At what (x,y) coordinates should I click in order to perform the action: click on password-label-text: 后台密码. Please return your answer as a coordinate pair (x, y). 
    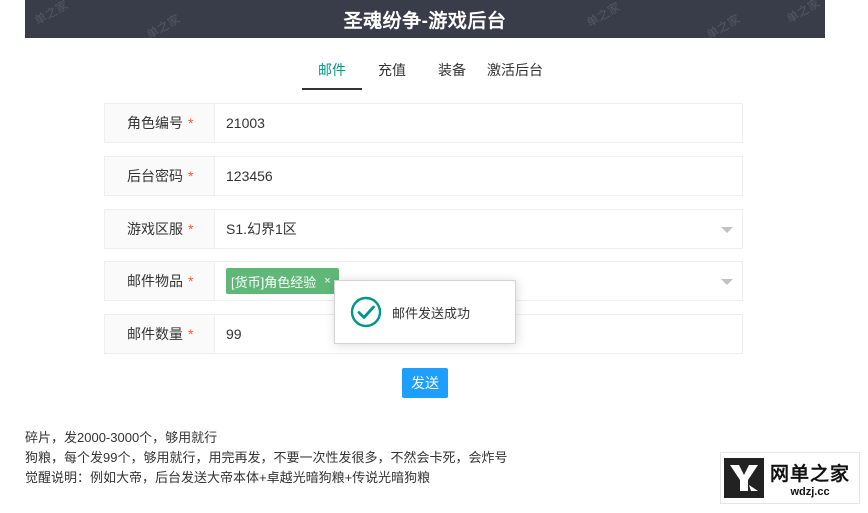
    Looking at the image, I should click on (155, 176).